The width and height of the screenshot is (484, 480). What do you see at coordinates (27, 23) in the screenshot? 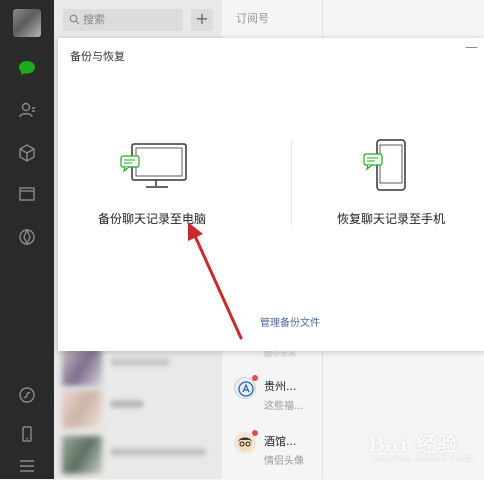
I see `user-avatar` at bounding box center [27, 23].